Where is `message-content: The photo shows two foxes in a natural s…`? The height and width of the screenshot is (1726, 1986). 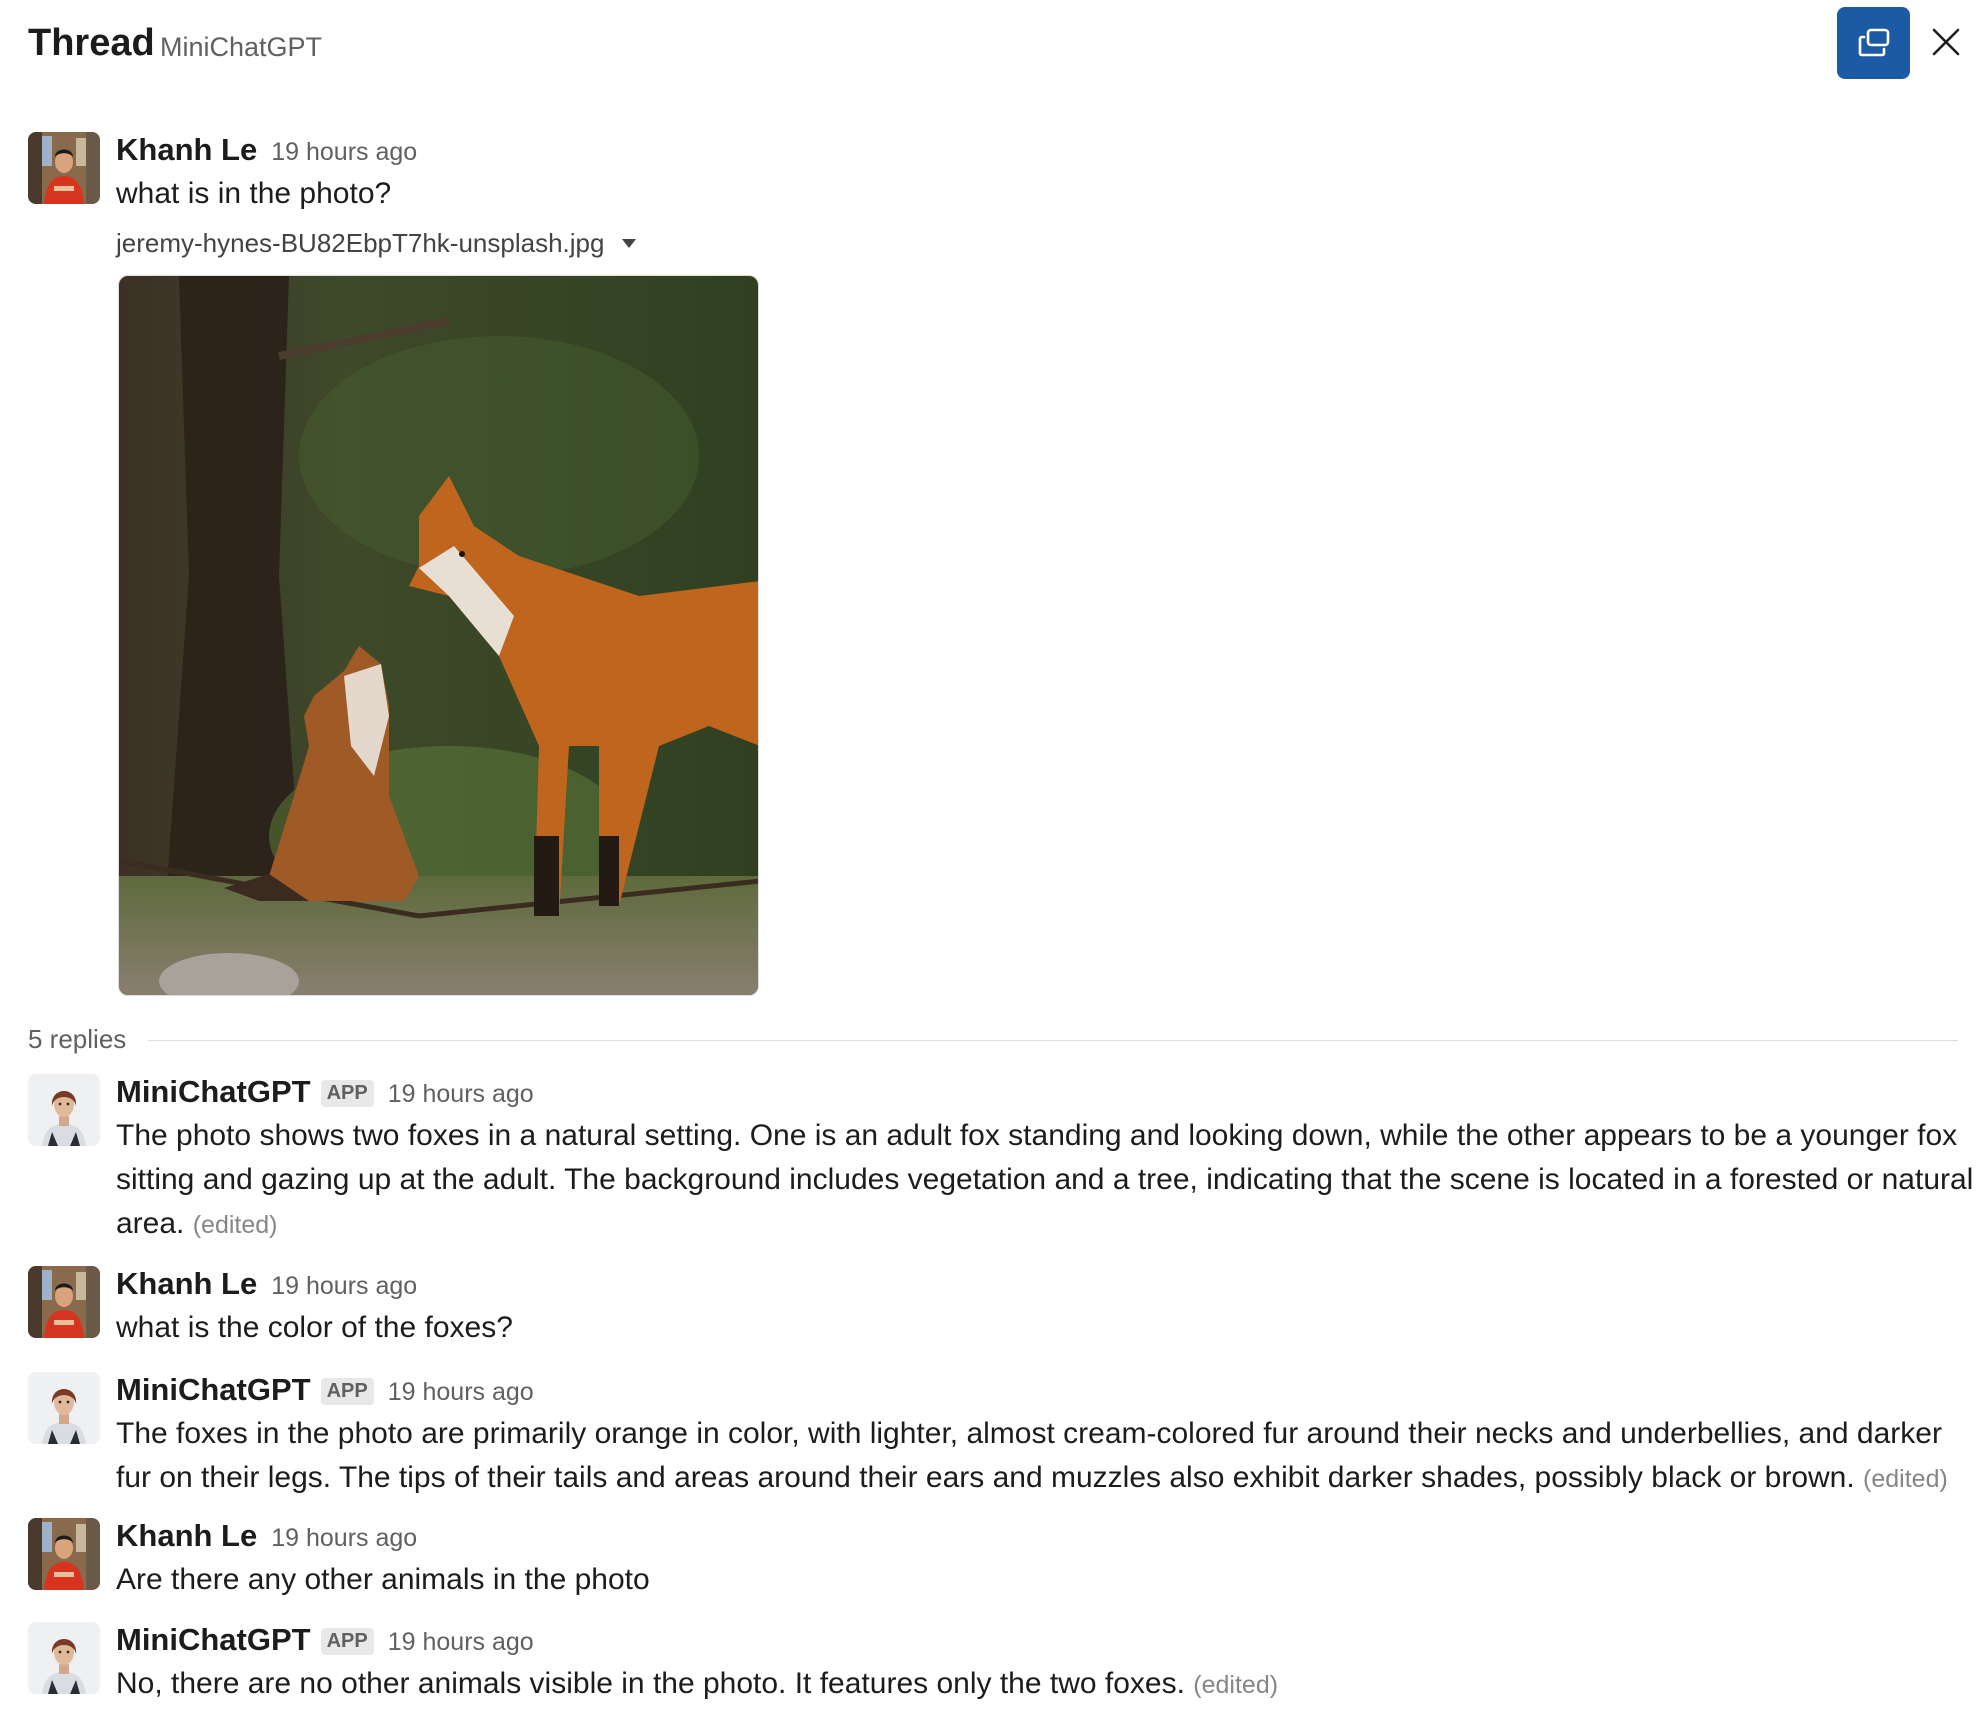 message-content: The photo shows two foxes in a natural s… is located at coordinates (1045, 1179).